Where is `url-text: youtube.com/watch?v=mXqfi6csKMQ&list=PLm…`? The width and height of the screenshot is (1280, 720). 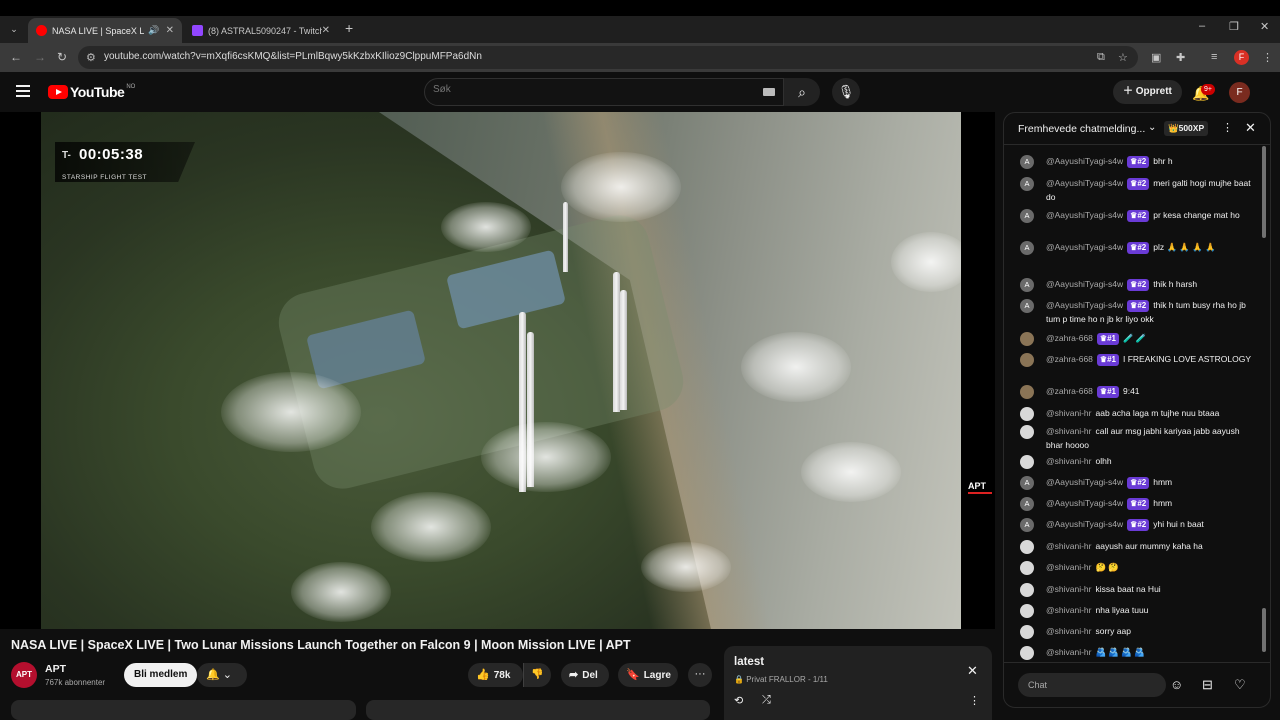
url-text: youtube.com/watch?v=mXqfi6csKMQ&list=PLm… is located at coordinates (293, 56).